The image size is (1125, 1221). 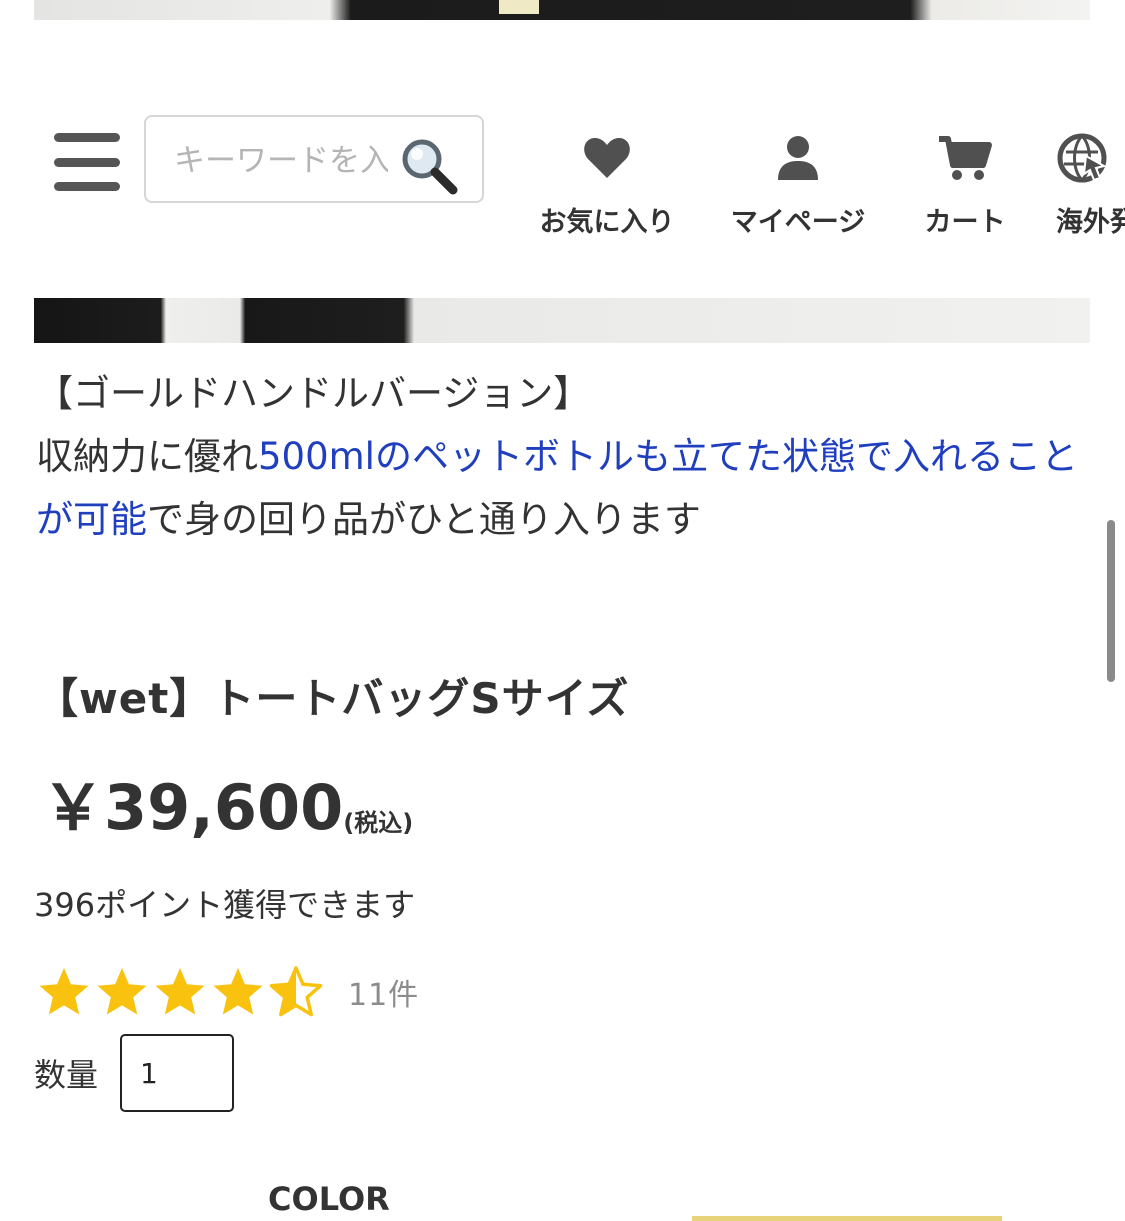 I want to click on nav-favorites: お気に入り, so click(x=607, y=188).